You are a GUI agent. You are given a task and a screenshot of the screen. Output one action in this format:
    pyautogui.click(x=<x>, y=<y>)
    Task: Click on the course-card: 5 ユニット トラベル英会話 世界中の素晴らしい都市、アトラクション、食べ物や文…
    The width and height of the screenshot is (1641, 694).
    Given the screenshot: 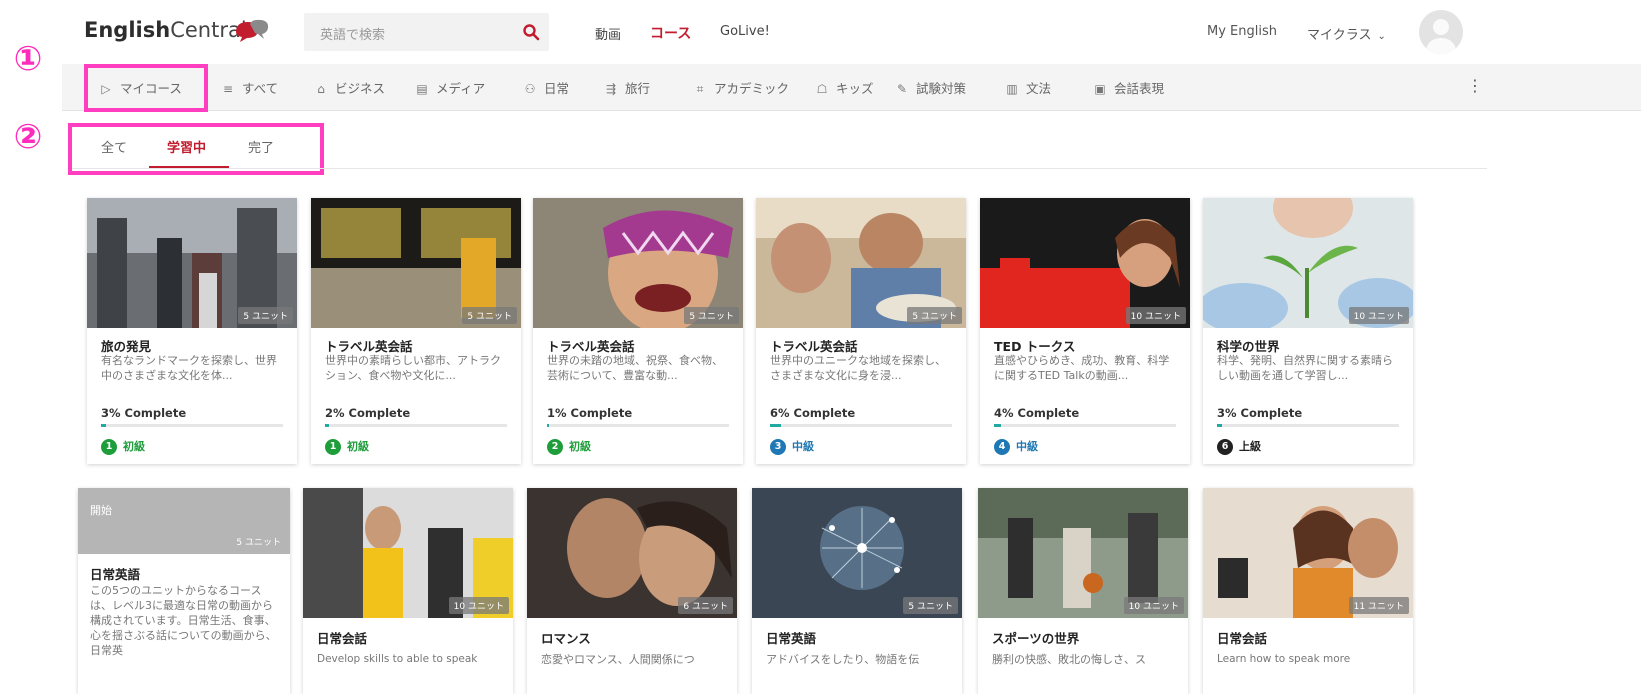 What is the action you would take?
    pyautogui.click(x=416, y=331)
    